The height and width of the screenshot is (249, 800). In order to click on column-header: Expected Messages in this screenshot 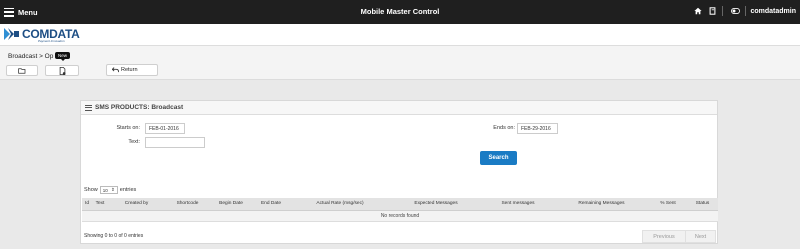, I will do `click(436, 204)`.